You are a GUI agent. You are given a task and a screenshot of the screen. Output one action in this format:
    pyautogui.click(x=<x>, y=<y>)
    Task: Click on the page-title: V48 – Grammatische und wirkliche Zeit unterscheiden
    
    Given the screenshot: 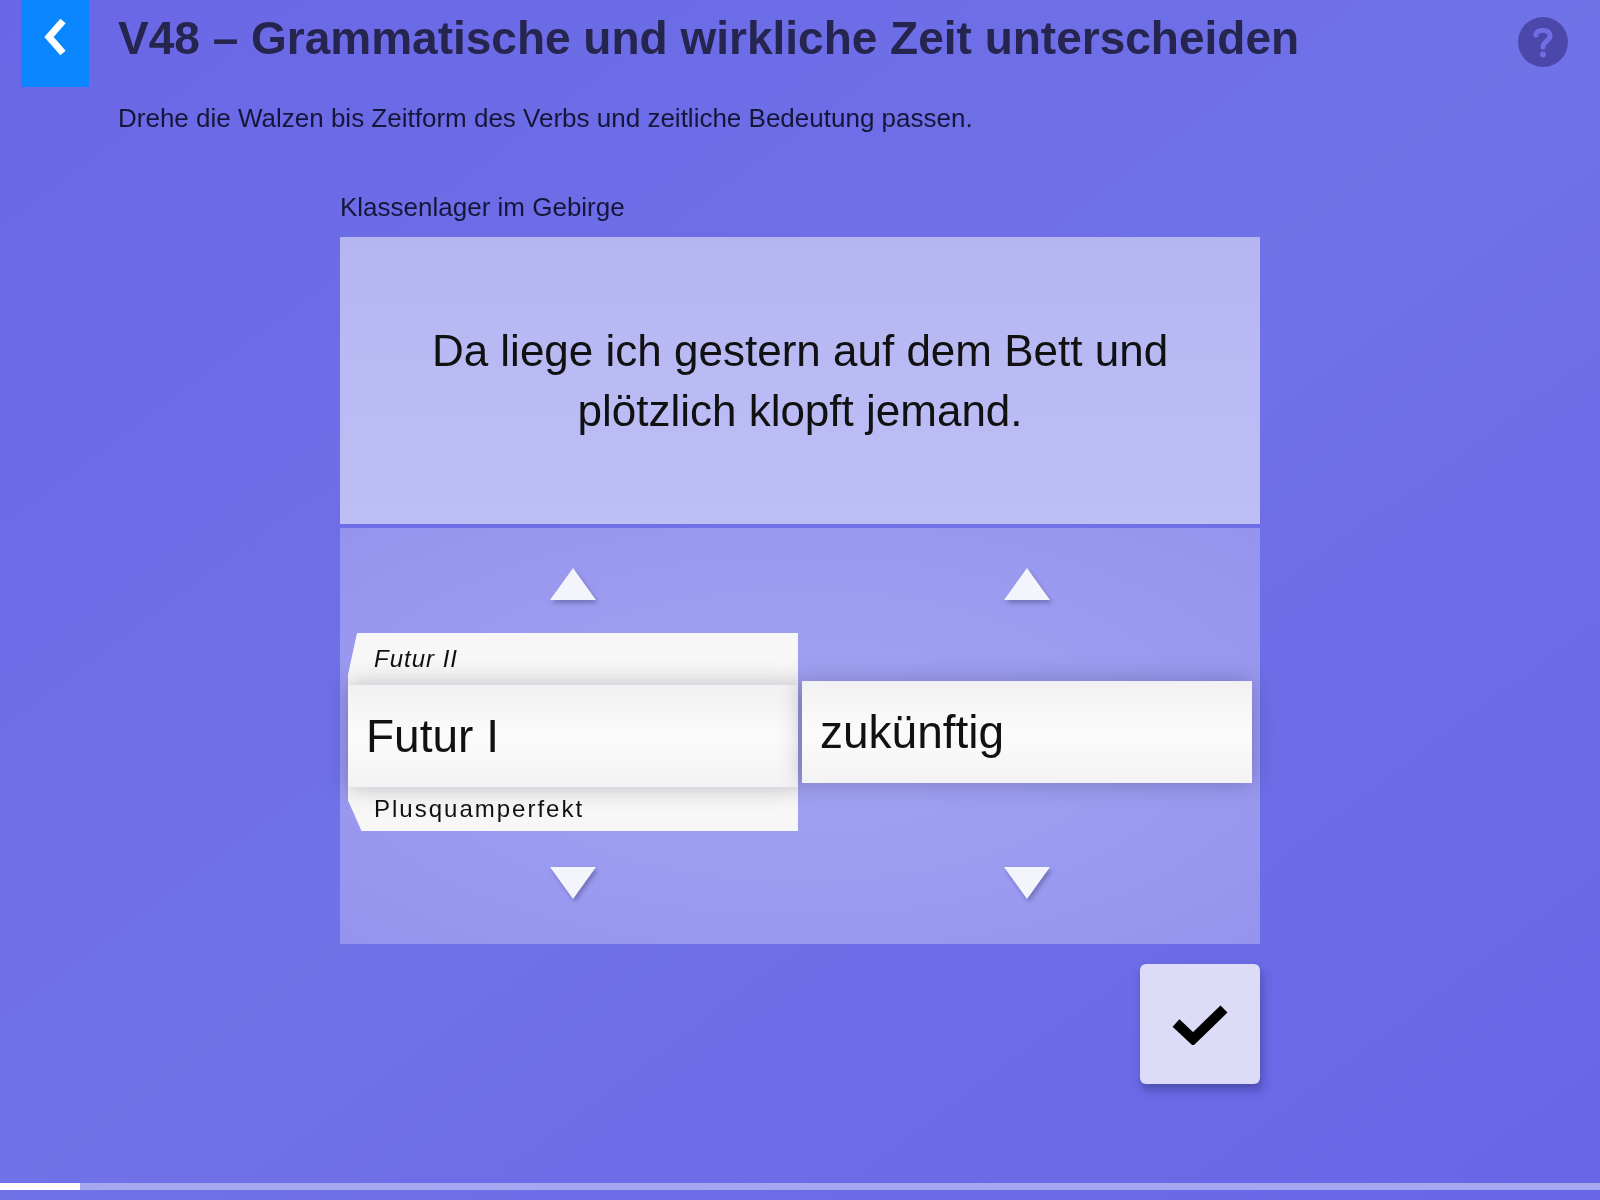 What is the action you would take?
    pyautogui.click(x=709, y=38)
    